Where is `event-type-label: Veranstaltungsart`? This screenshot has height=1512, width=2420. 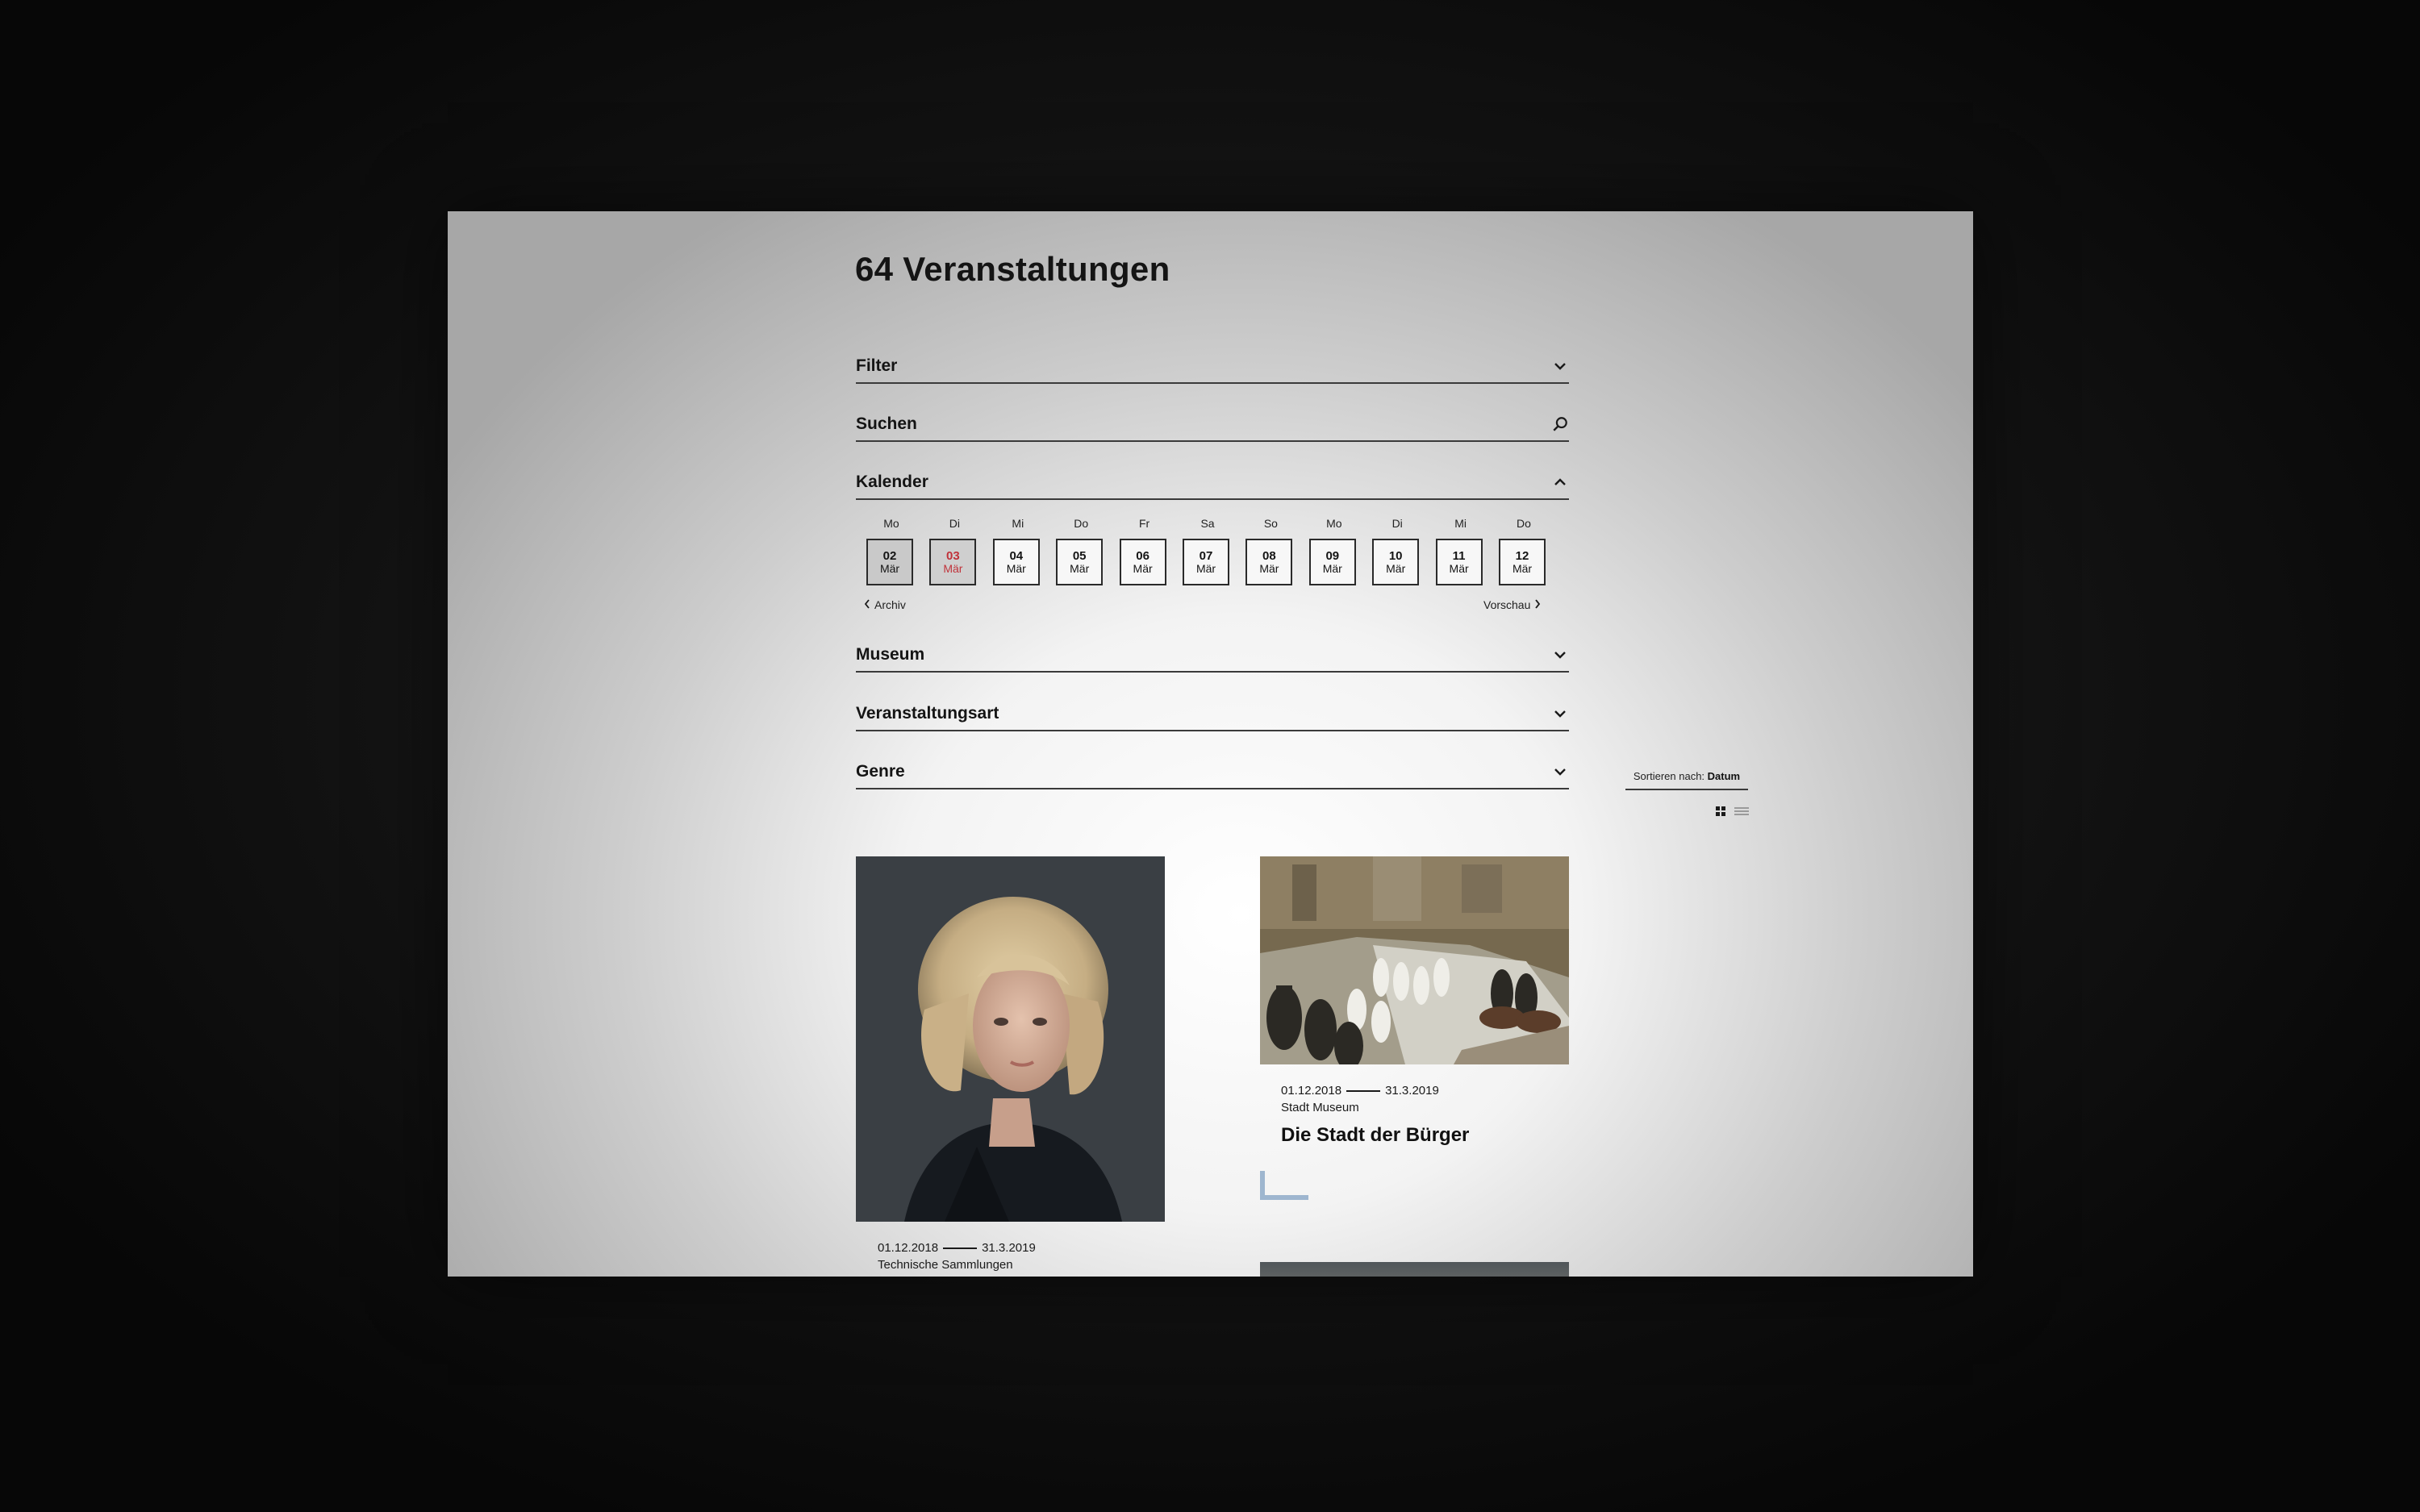
event-type-label: Veranstaltungsart is located at coordinates (928, 713).